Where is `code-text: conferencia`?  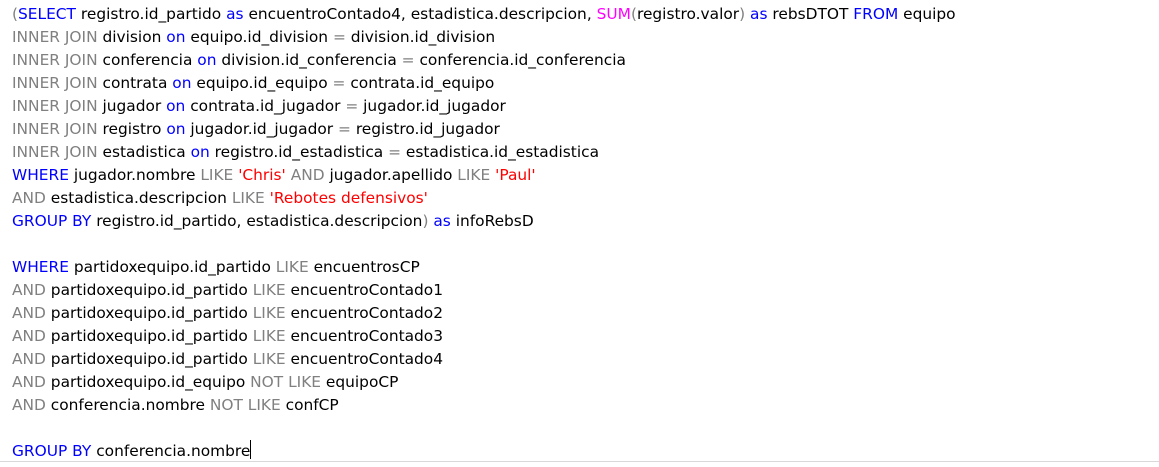 code-text: conferencia is located at coordinates (147, 60).